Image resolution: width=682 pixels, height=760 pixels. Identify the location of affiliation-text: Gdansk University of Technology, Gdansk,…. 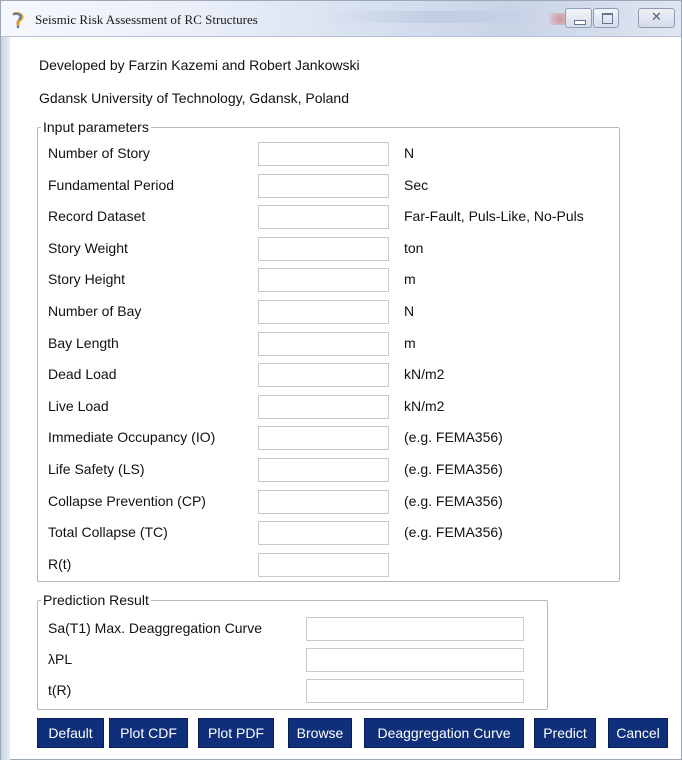
(194, 98).